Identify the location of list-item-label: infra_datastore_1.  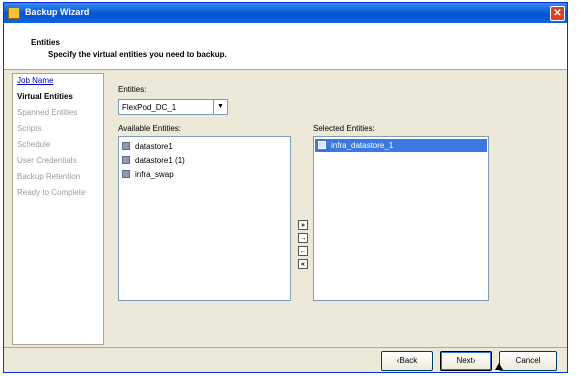
(362, 145).